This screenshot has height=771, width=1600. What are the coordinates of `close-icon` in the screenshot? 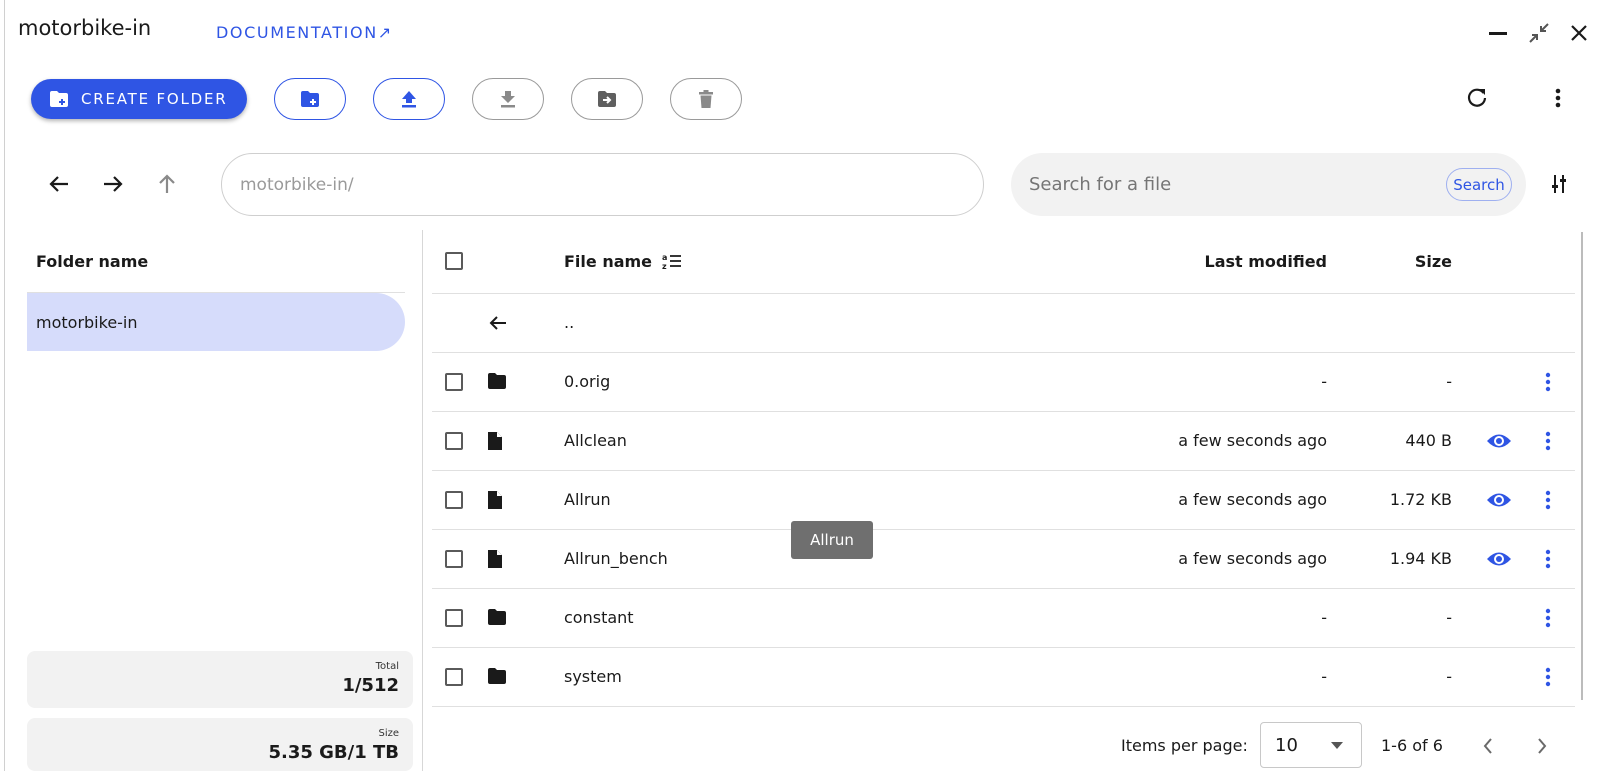 It's located at (1579, 33).